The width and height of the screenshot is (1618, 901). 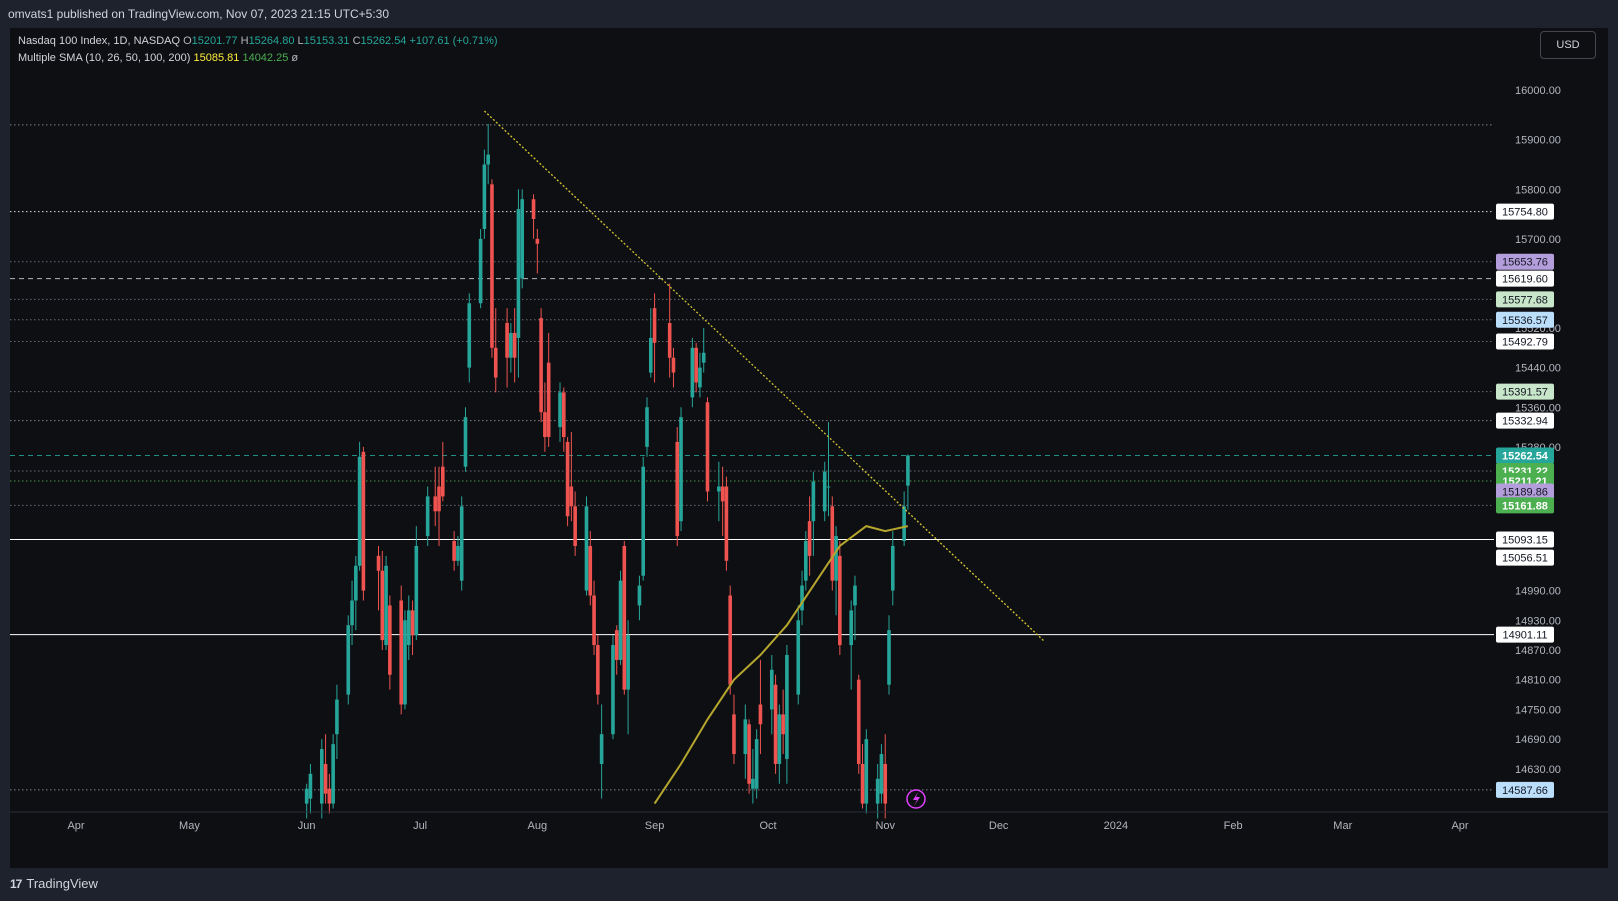 I want to click on time-tick-label: Oct, so click(x=767, y=826).